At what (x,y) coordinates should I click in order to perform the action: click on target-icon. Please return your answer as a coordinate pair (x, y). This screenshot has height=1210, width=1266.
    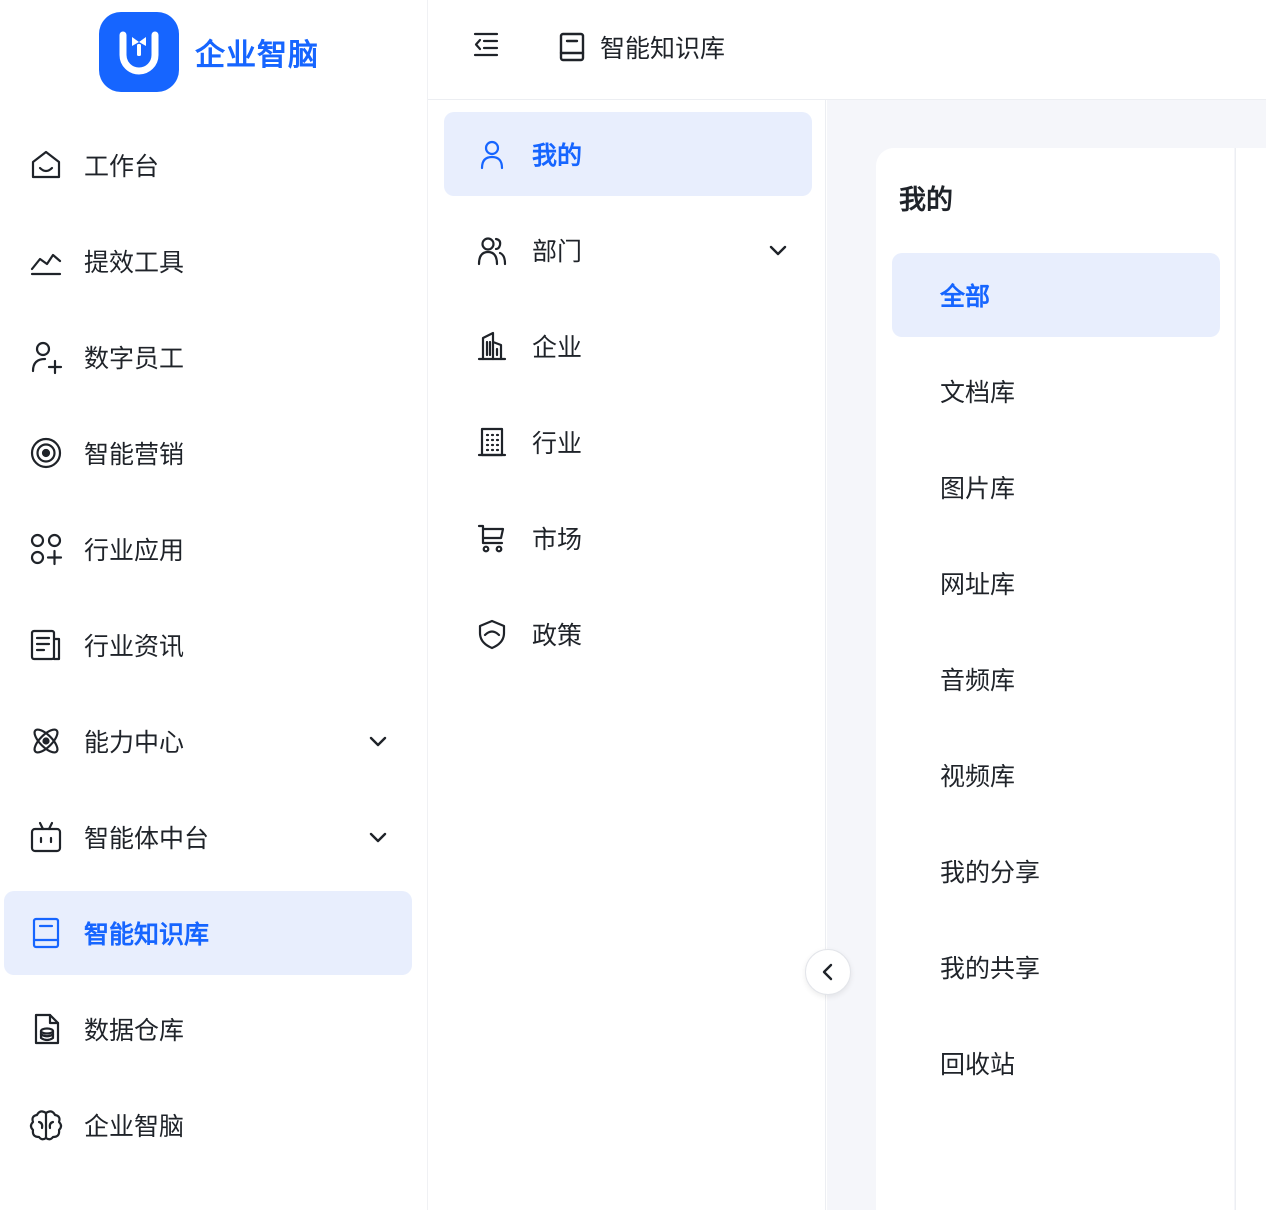
    Looking at the image, I should click on (46, 453).